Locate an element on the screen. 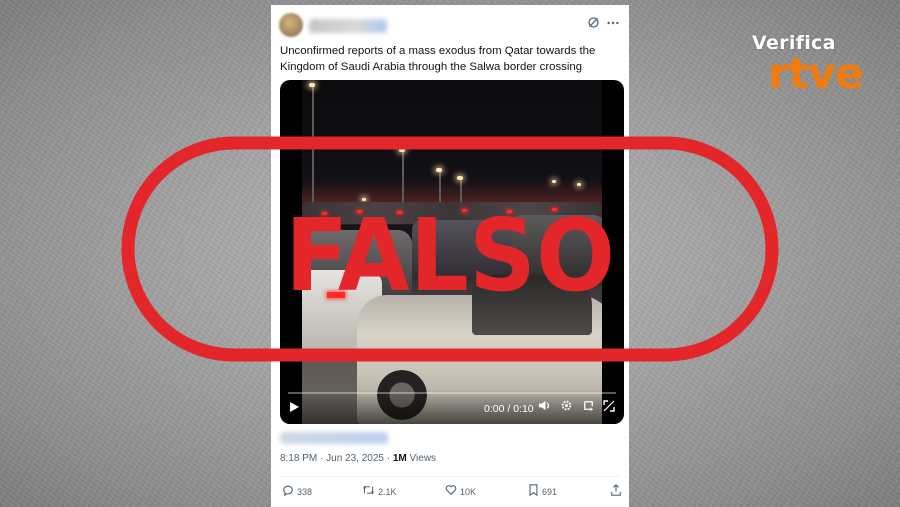 The width and height of the screenshot is (900, 507). loop-icon is located at coordinates (588, 407).